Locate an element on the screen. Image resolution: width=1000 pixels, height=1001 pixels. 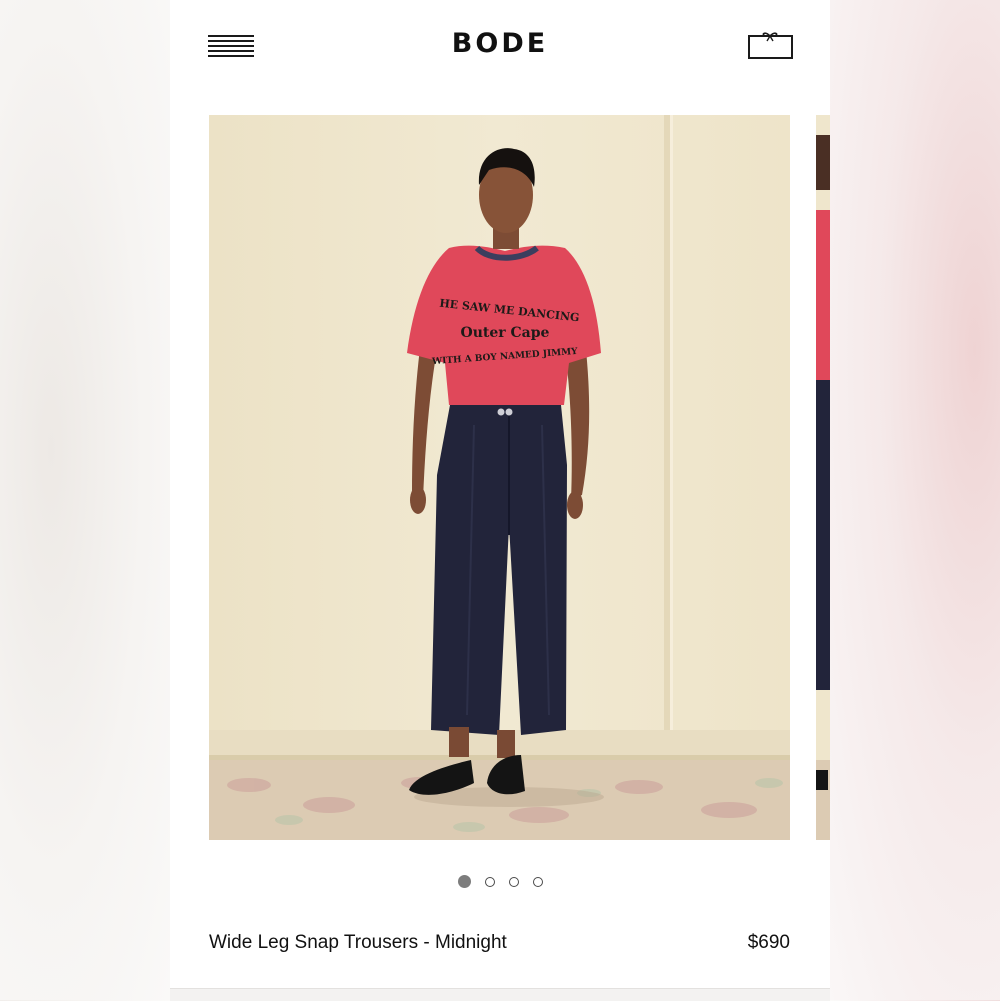
carousel-pagination is located at coordinates (500, 881).